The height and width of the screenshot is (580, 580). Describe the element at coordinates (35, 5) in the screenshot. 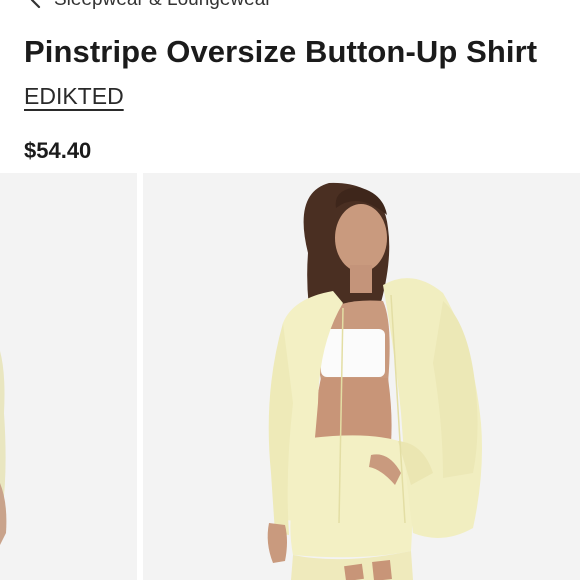

I see `chevron-left-icon` at that location.